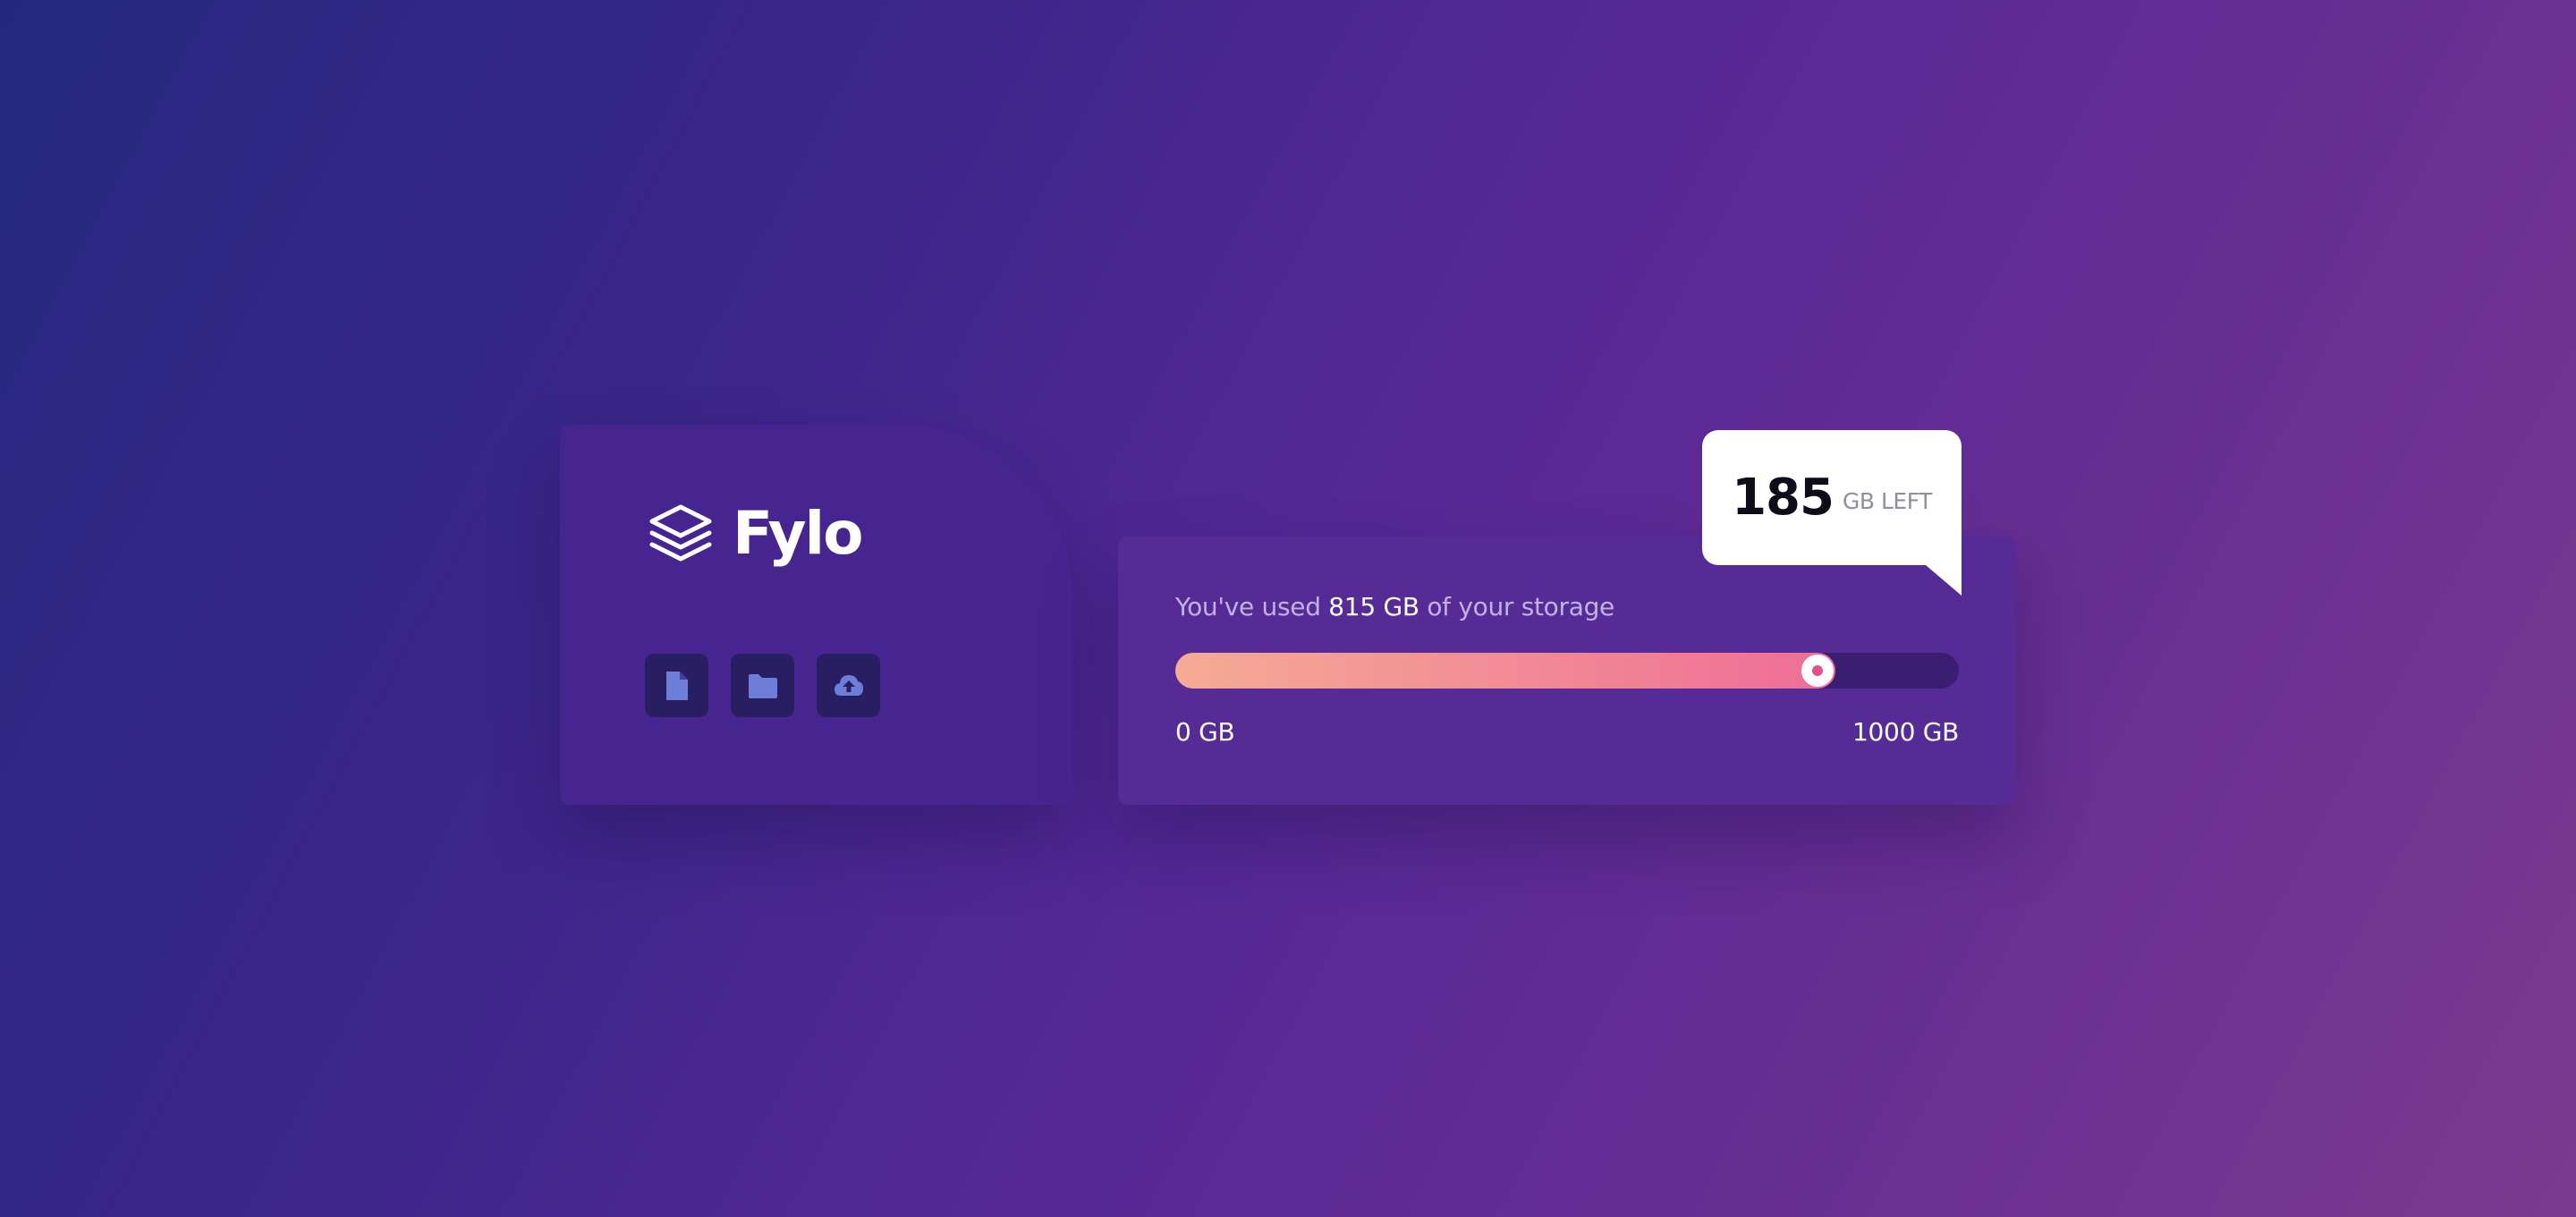 The width and height of the screenshot is (2576, 1217). I want to click on usage-prefix: You've used, so click(1252, 606).